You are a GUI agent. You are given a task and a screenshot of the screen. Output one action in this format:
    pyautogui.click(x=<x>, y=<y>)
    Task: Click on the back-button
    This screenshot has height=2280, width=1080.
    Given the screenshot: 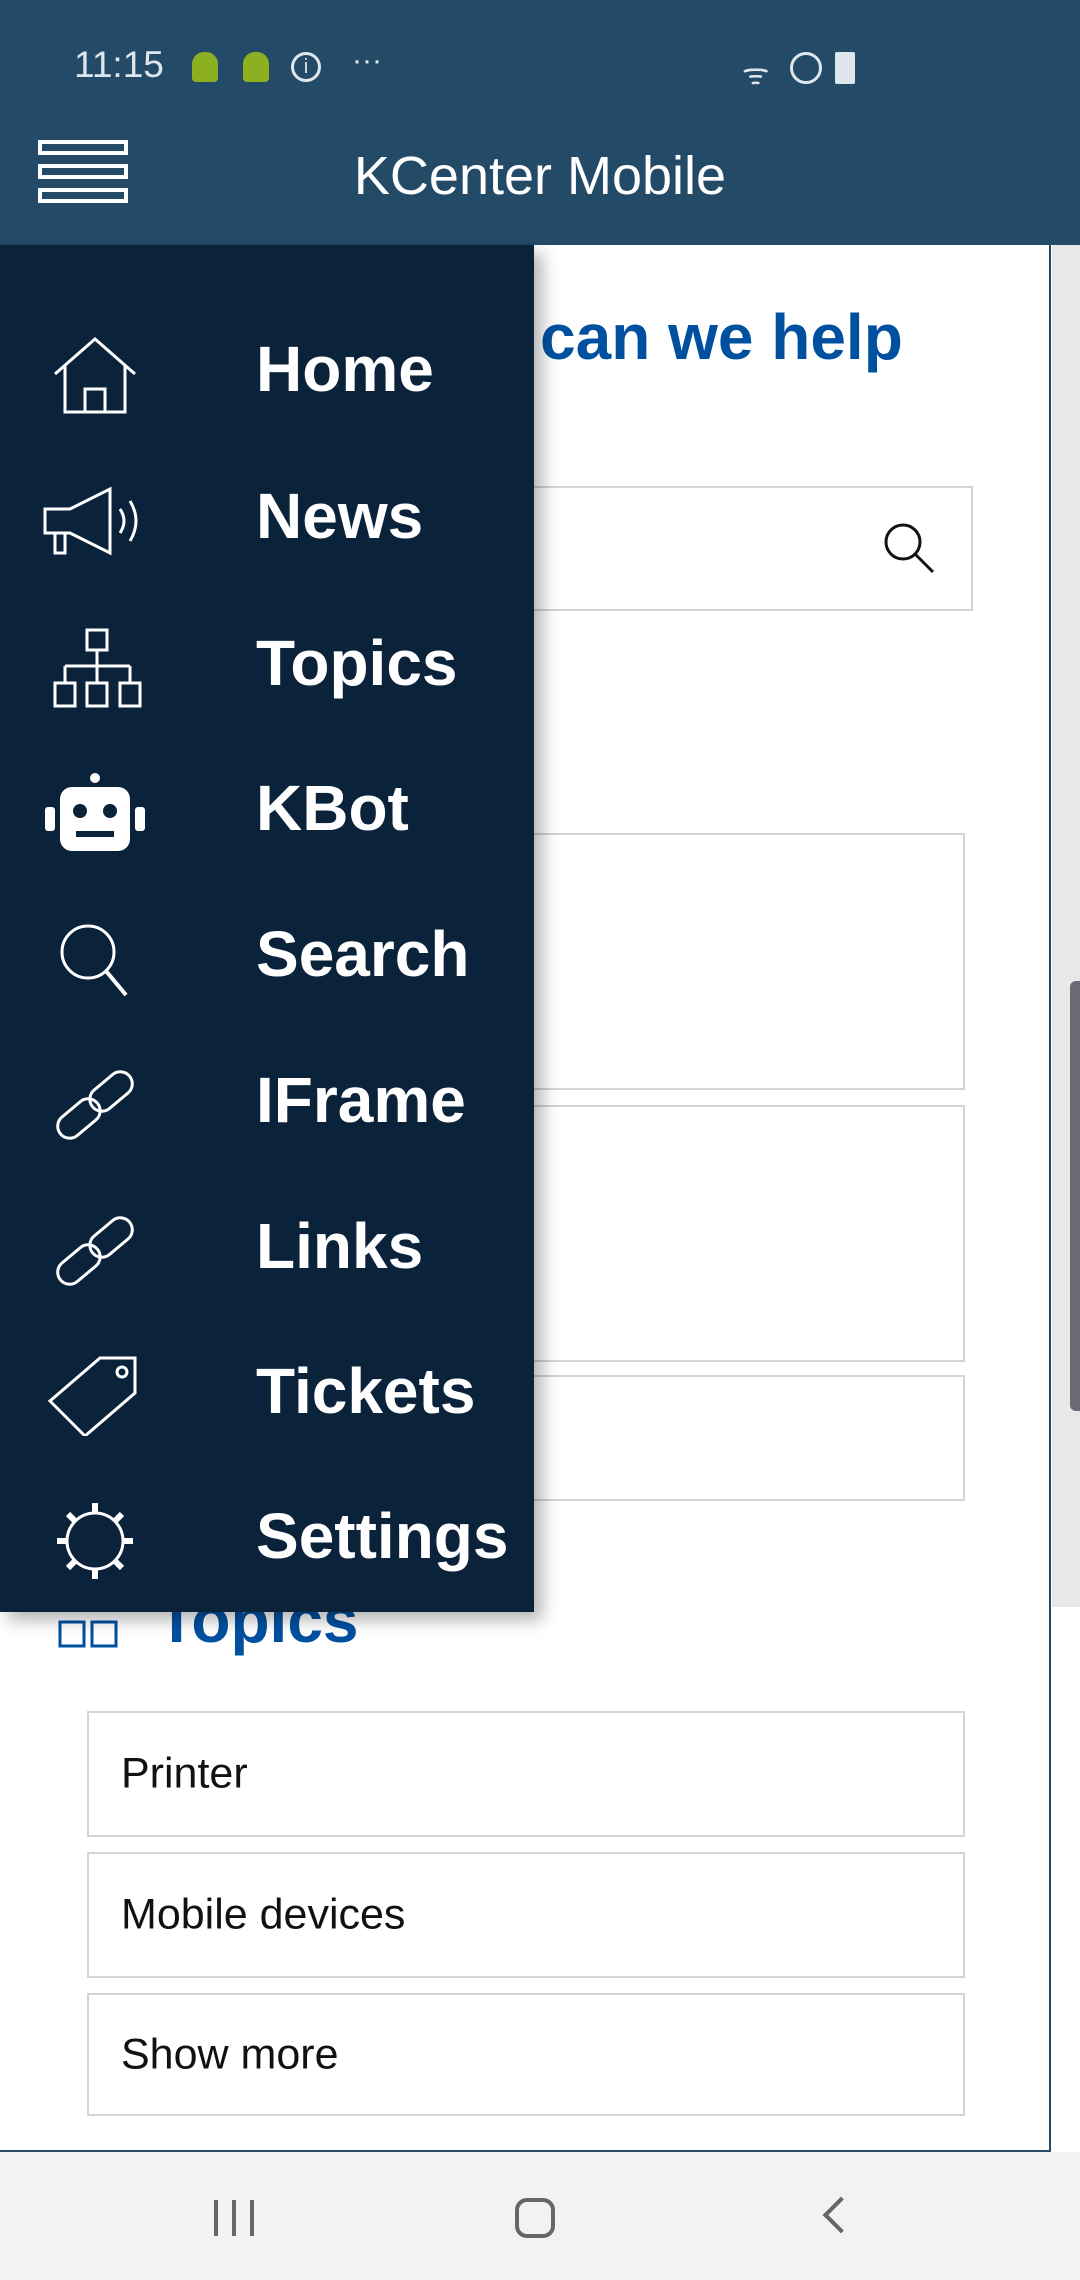 What is the action you would take?
    pyautogui.click(x=841, y=2215)
    